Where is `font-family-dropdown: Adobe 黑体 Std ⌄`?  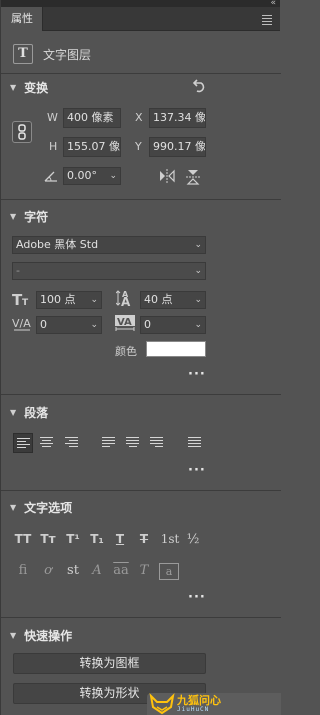 font-family-dropdown: Adobe 黑体 Std ⌄ is located at coordinates (109, 245).